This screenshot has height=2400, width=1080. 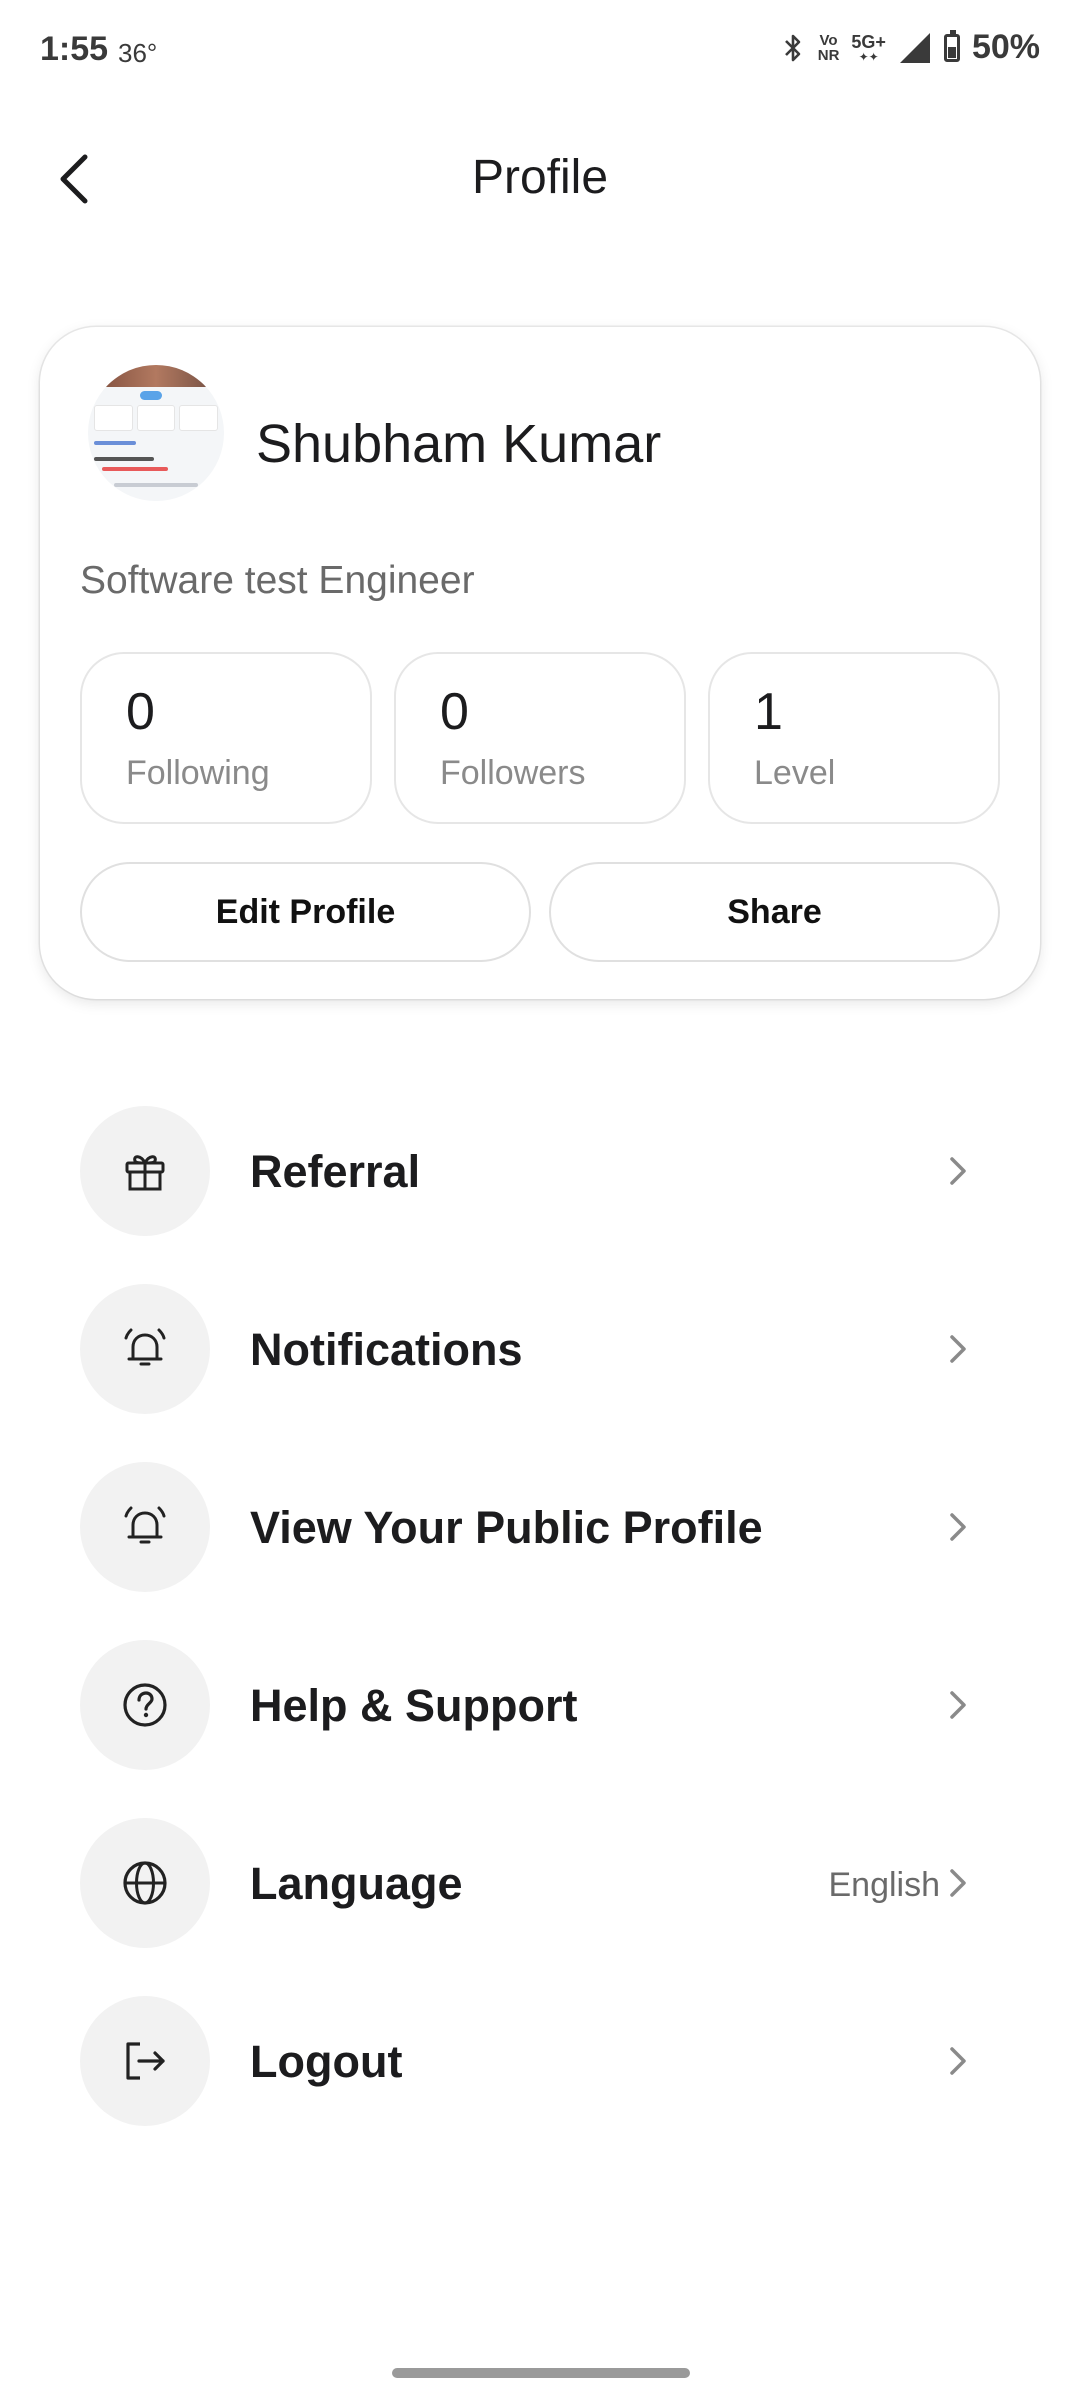 I want to click on stat-followers: 0 Followers, so click(x=540, y=738).